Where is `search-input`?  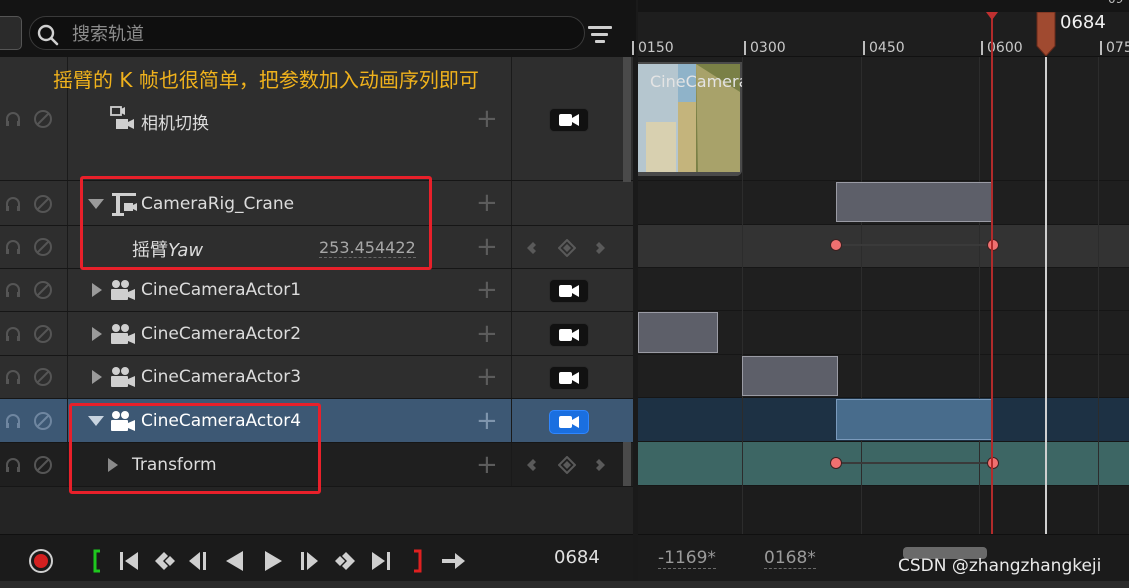 search-input is located at coordinates (322, 34).